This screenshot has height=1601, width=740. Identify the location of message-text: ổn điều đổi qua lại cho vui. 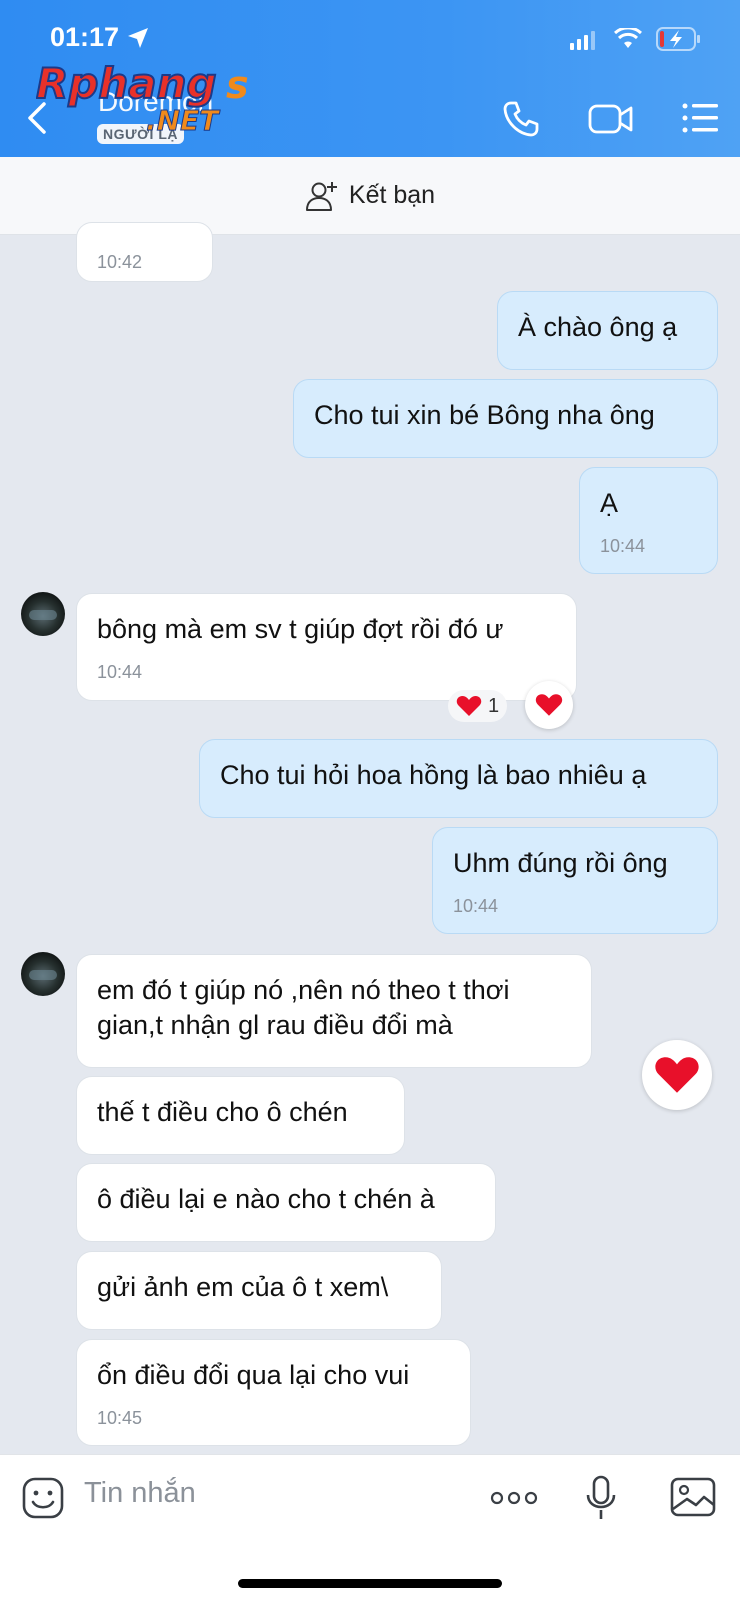
(253, 1375).